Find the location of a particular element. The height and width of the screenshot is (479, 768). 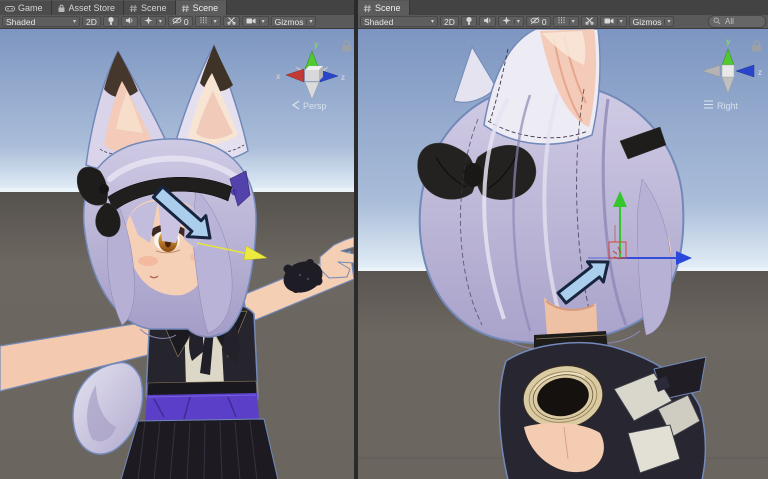

game-icon is located at coordinates (10, 8).